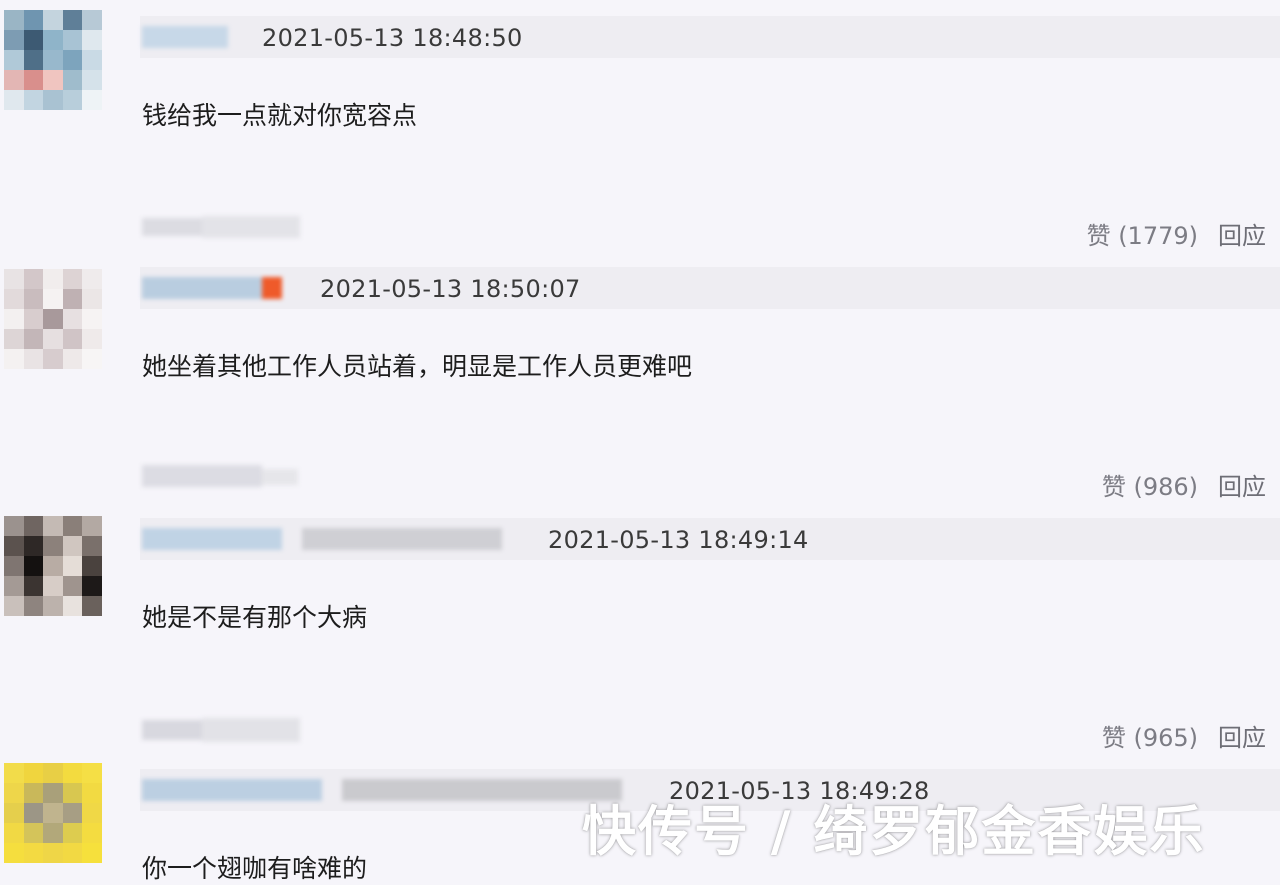 The height and width of the screenshot is (885, 1280). What do you see at coordinates (678, 540) in the screenshot?
I see `comment-timestamp: 2021-05-13 18:49:14` at bounding box center [678, 540].